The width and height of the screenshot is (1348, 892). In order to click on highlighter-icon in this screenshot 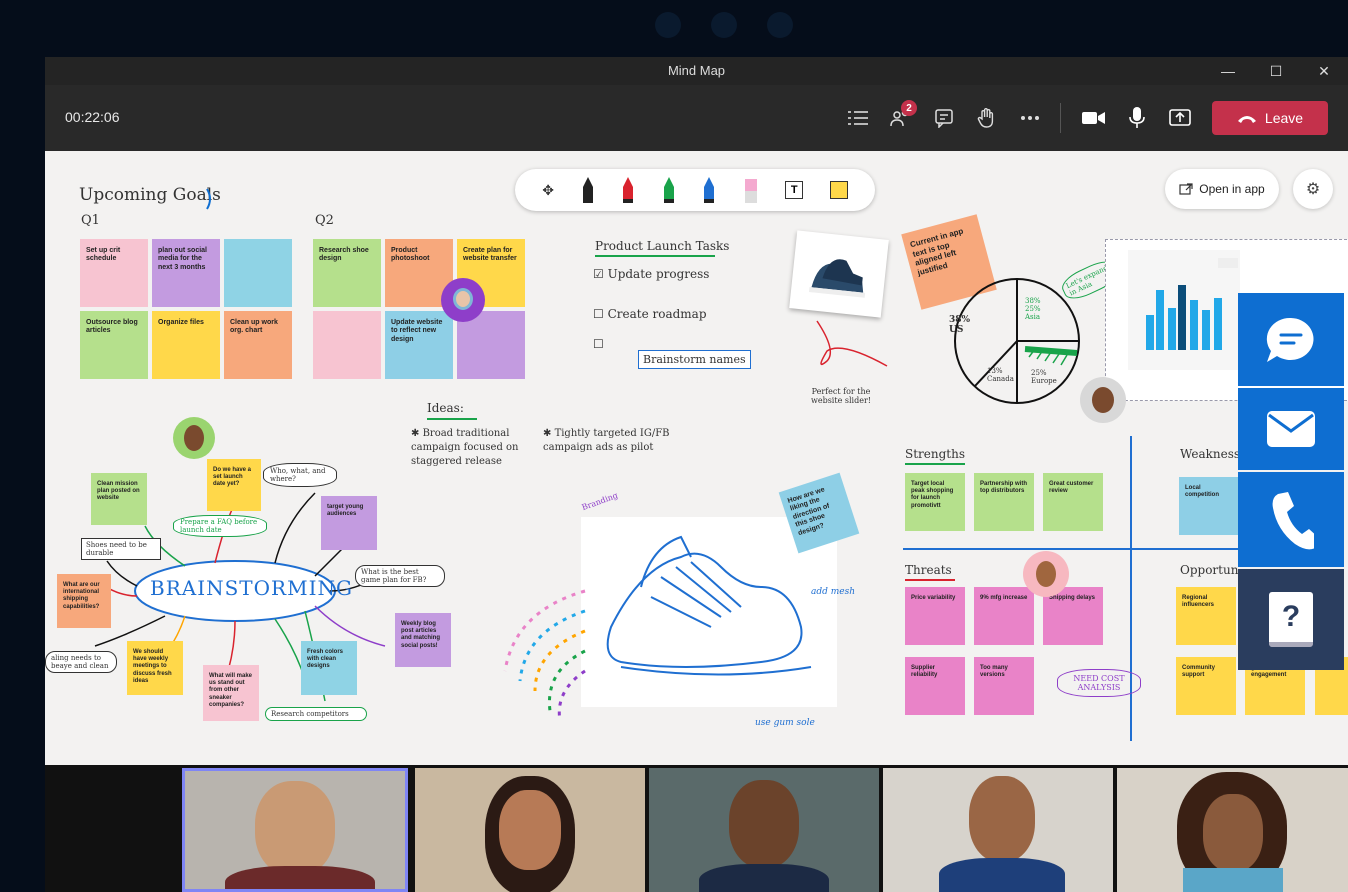, I will do `click(751, 190)`.